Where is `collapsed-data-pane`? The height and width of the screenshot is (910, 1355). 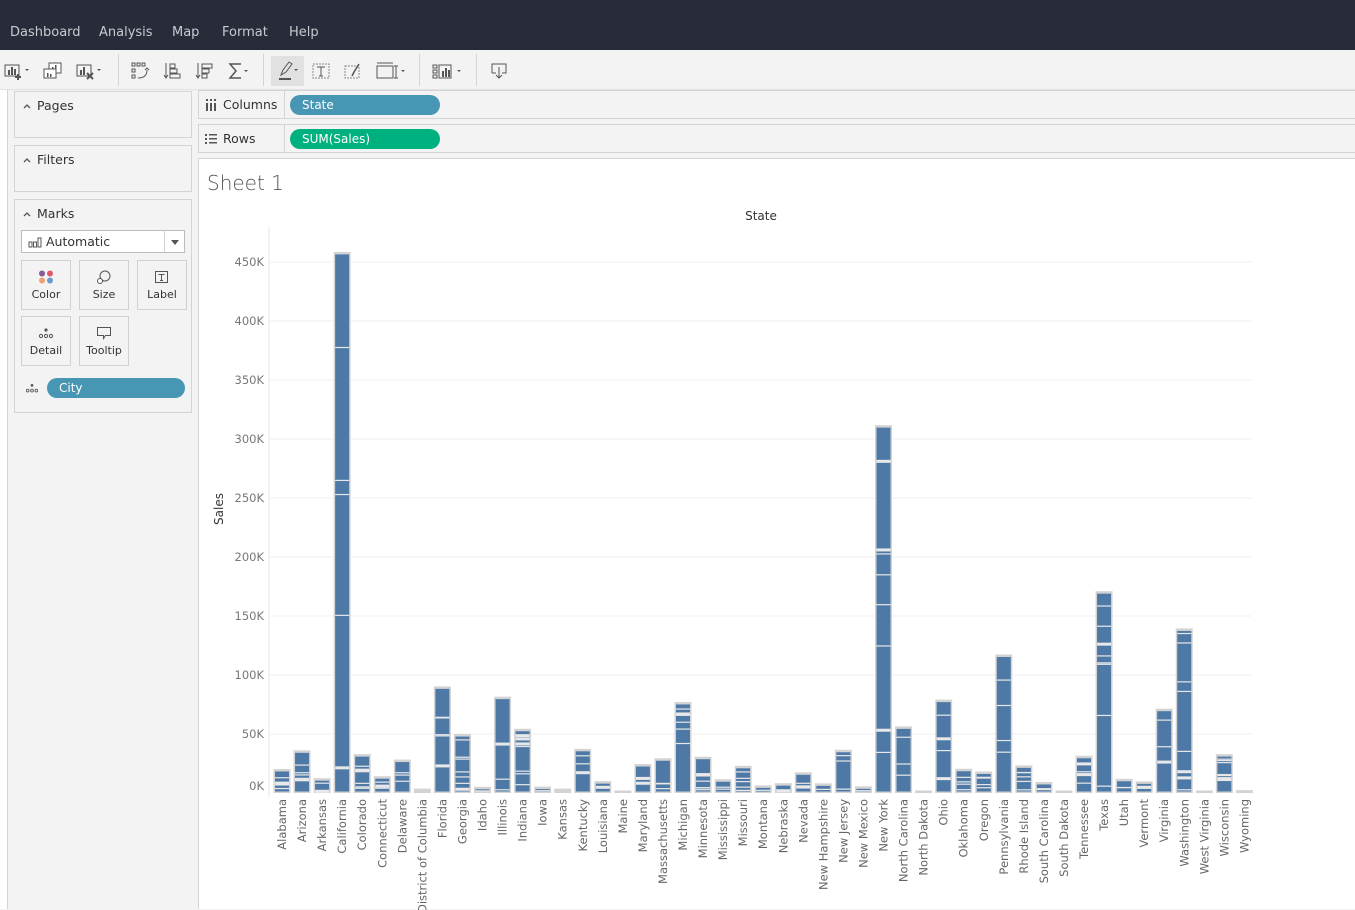
collapsed-data-pane is located at coordinates (4, 499).